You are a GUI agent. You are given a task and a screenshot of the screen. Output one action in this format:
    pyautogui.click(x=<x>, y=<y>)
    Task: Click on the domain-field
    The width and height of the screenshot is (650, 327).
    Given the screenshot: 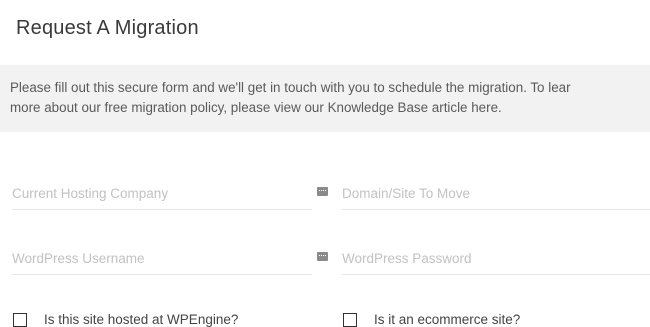 What is the action you would take?
    pyautogui.click(x=496, y=196)
    